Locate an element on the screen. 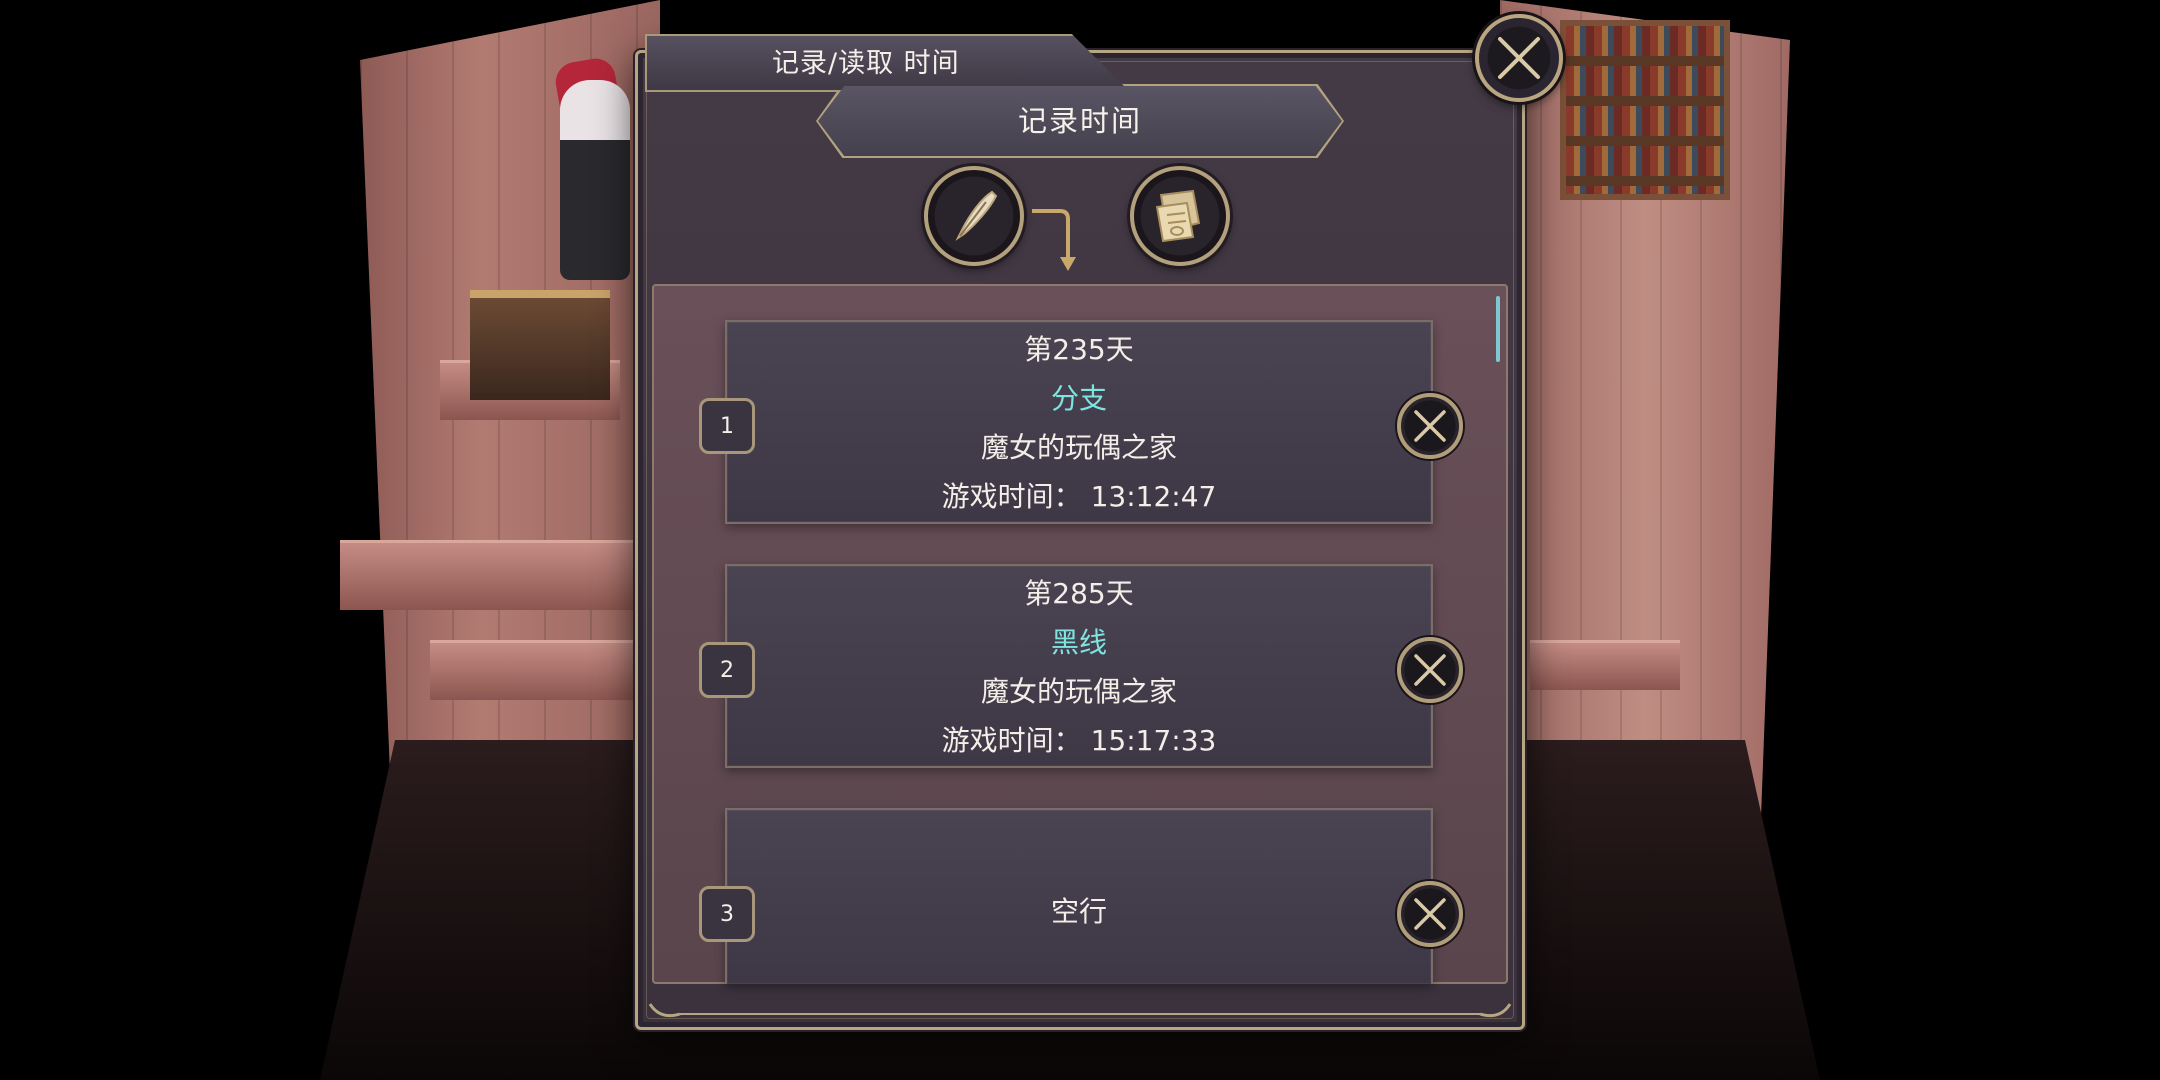 Image resolution: width=2160 pixels, height=1080 pixels. dialog-title: 记录/读取 时间 is located at coordinates (866, 63).